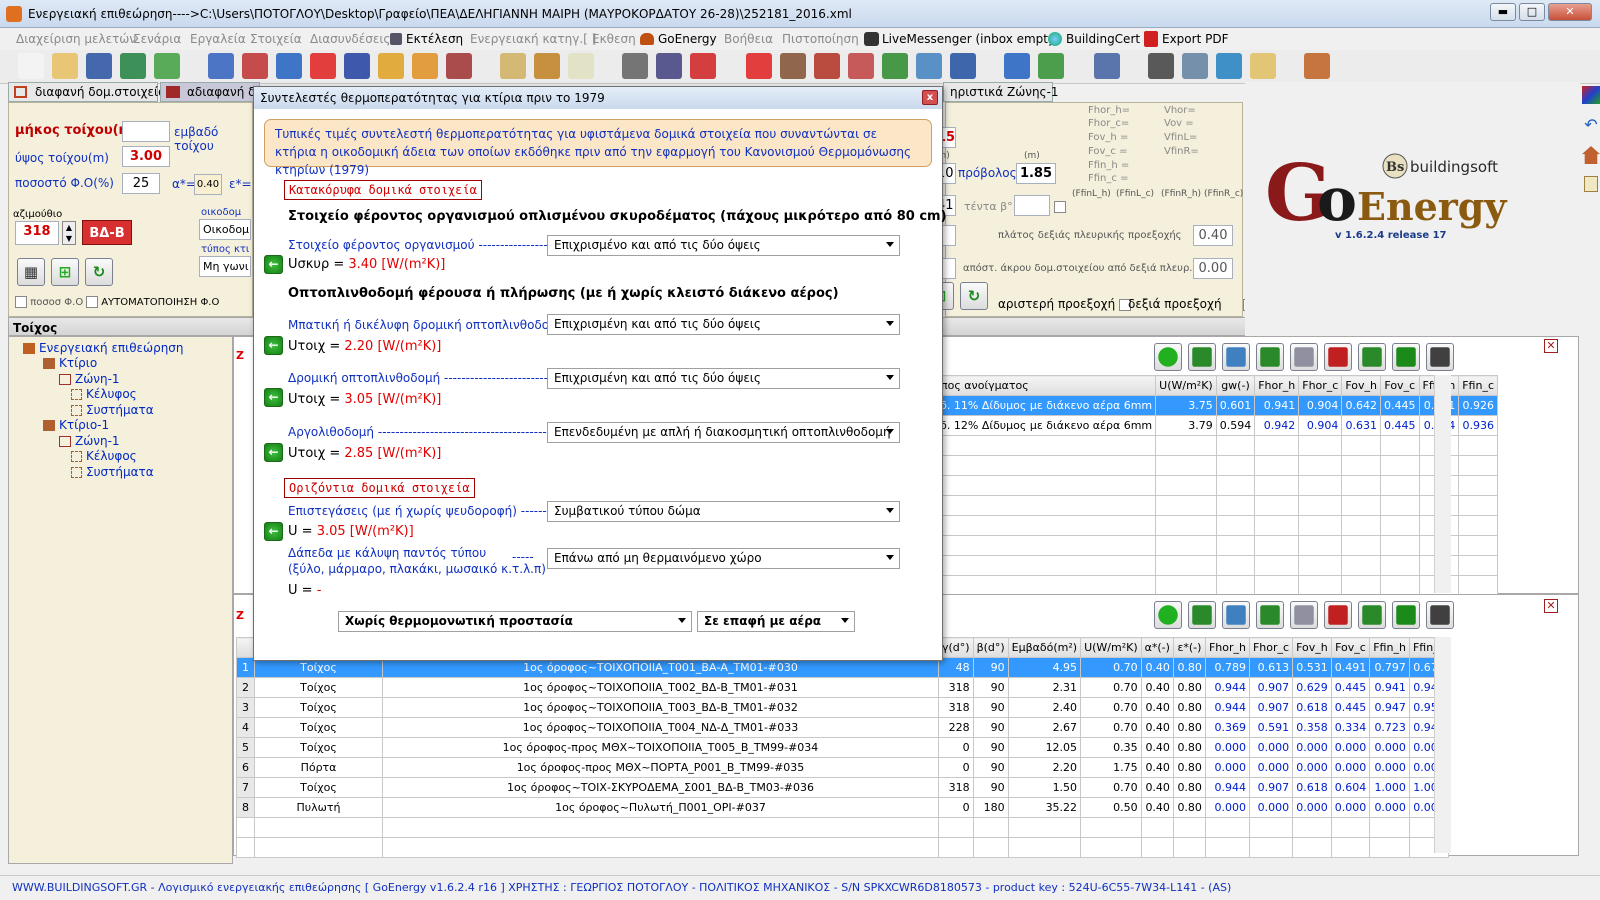 This screenshot has height=900, width=1600. I want to click on mail-button, so click(1263, 66).